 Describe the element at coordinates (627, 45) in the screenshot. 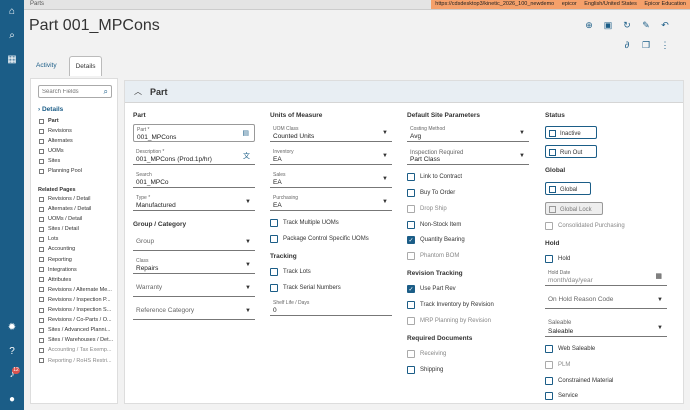

I see `attachment-icon: ∂` at that location.